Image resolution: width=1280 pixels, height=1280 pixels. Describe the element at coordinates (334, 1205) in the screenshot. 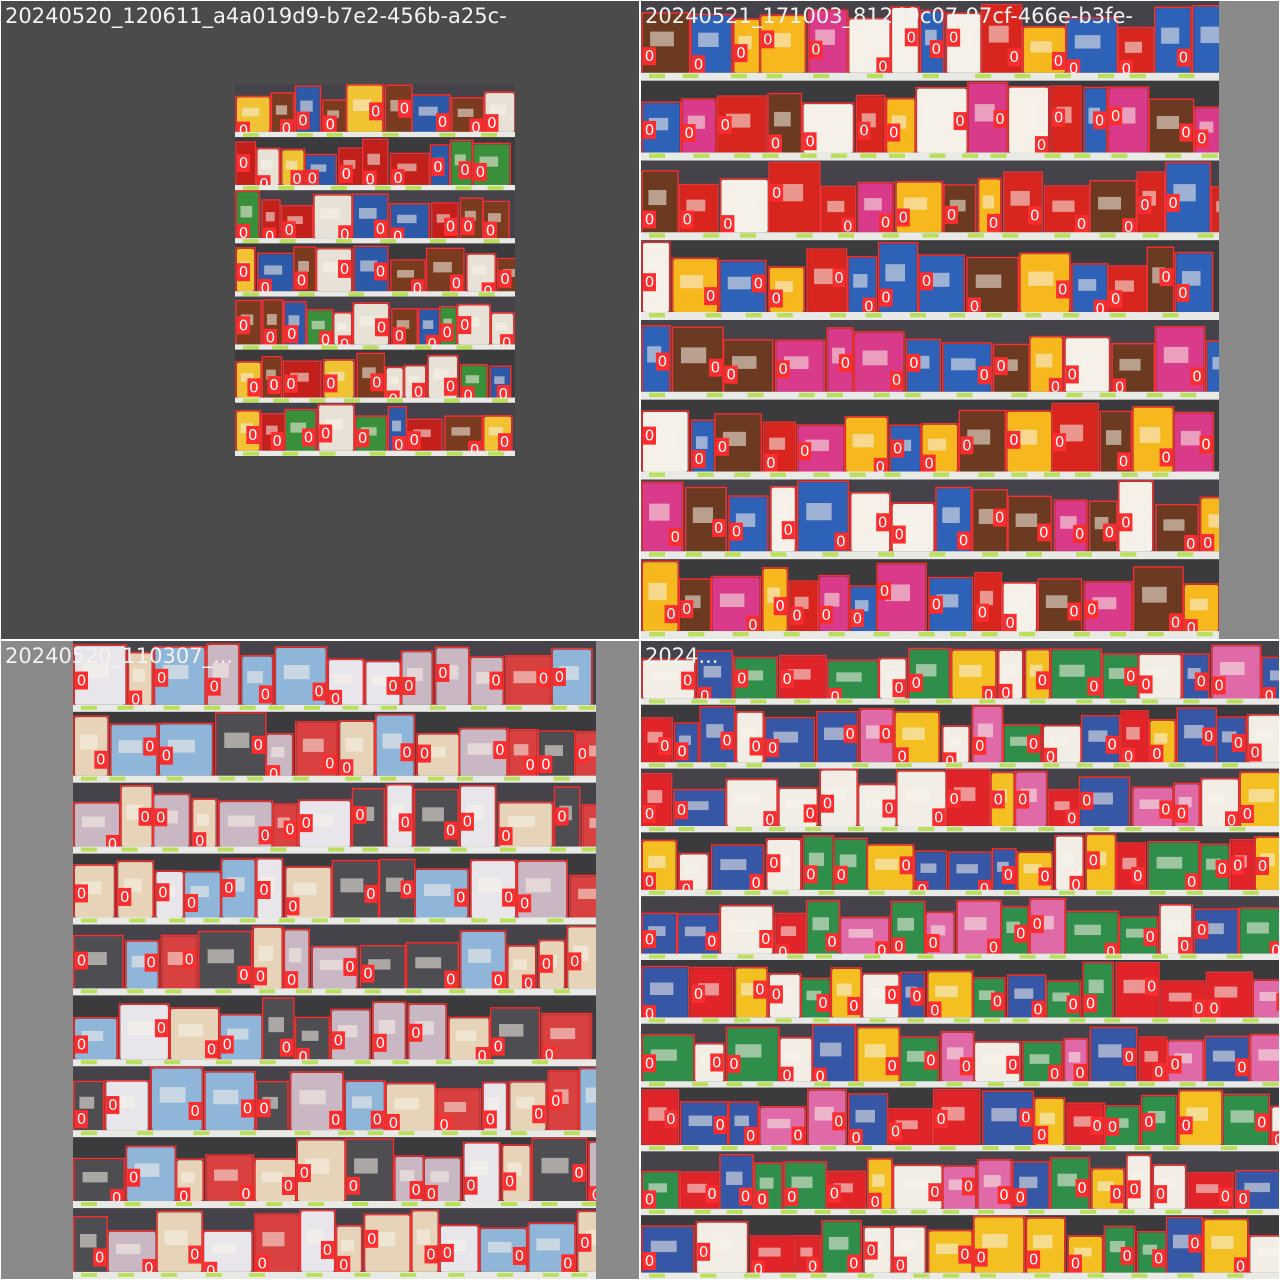

I see `shelf-edge` at that location.